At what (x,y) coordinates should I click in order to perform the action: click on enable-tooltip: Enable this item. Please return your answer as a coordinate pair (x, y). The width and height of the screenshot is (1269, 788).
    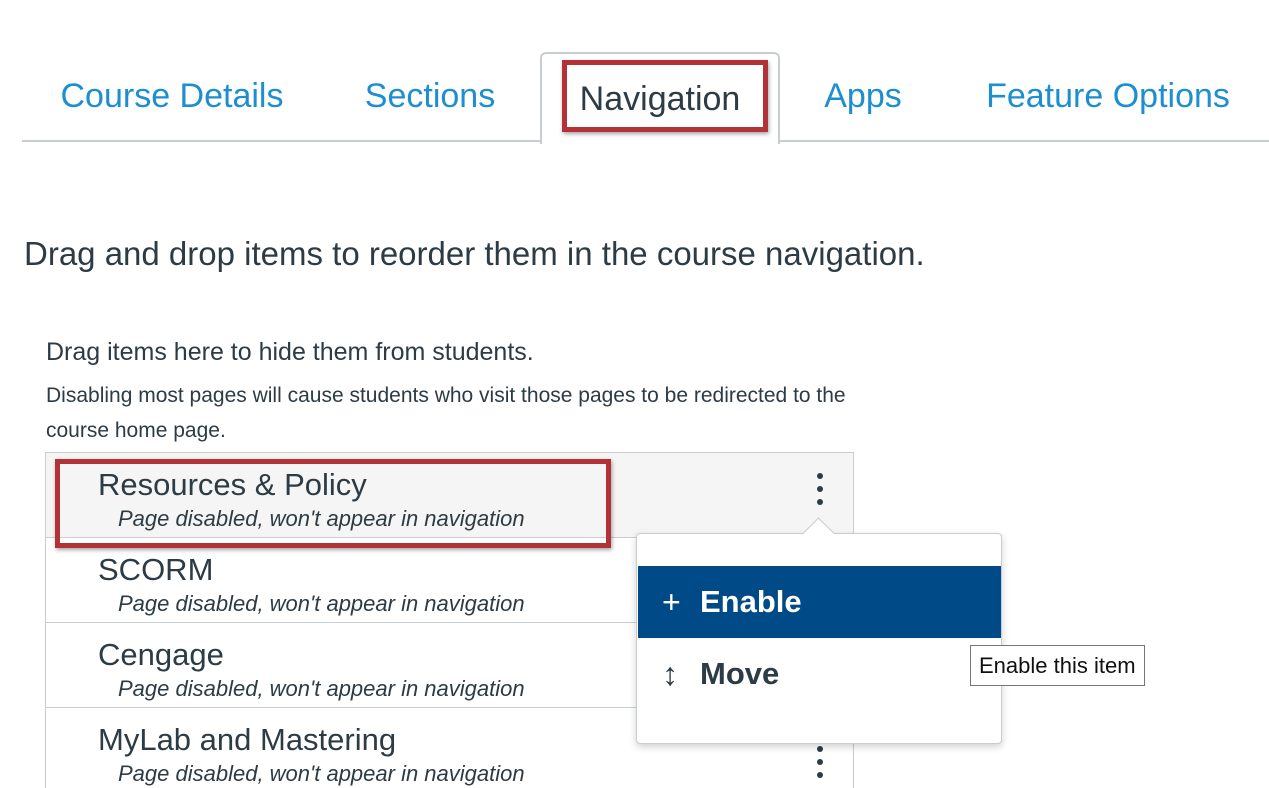
    Looking at the image, I should click on (1057, 665).